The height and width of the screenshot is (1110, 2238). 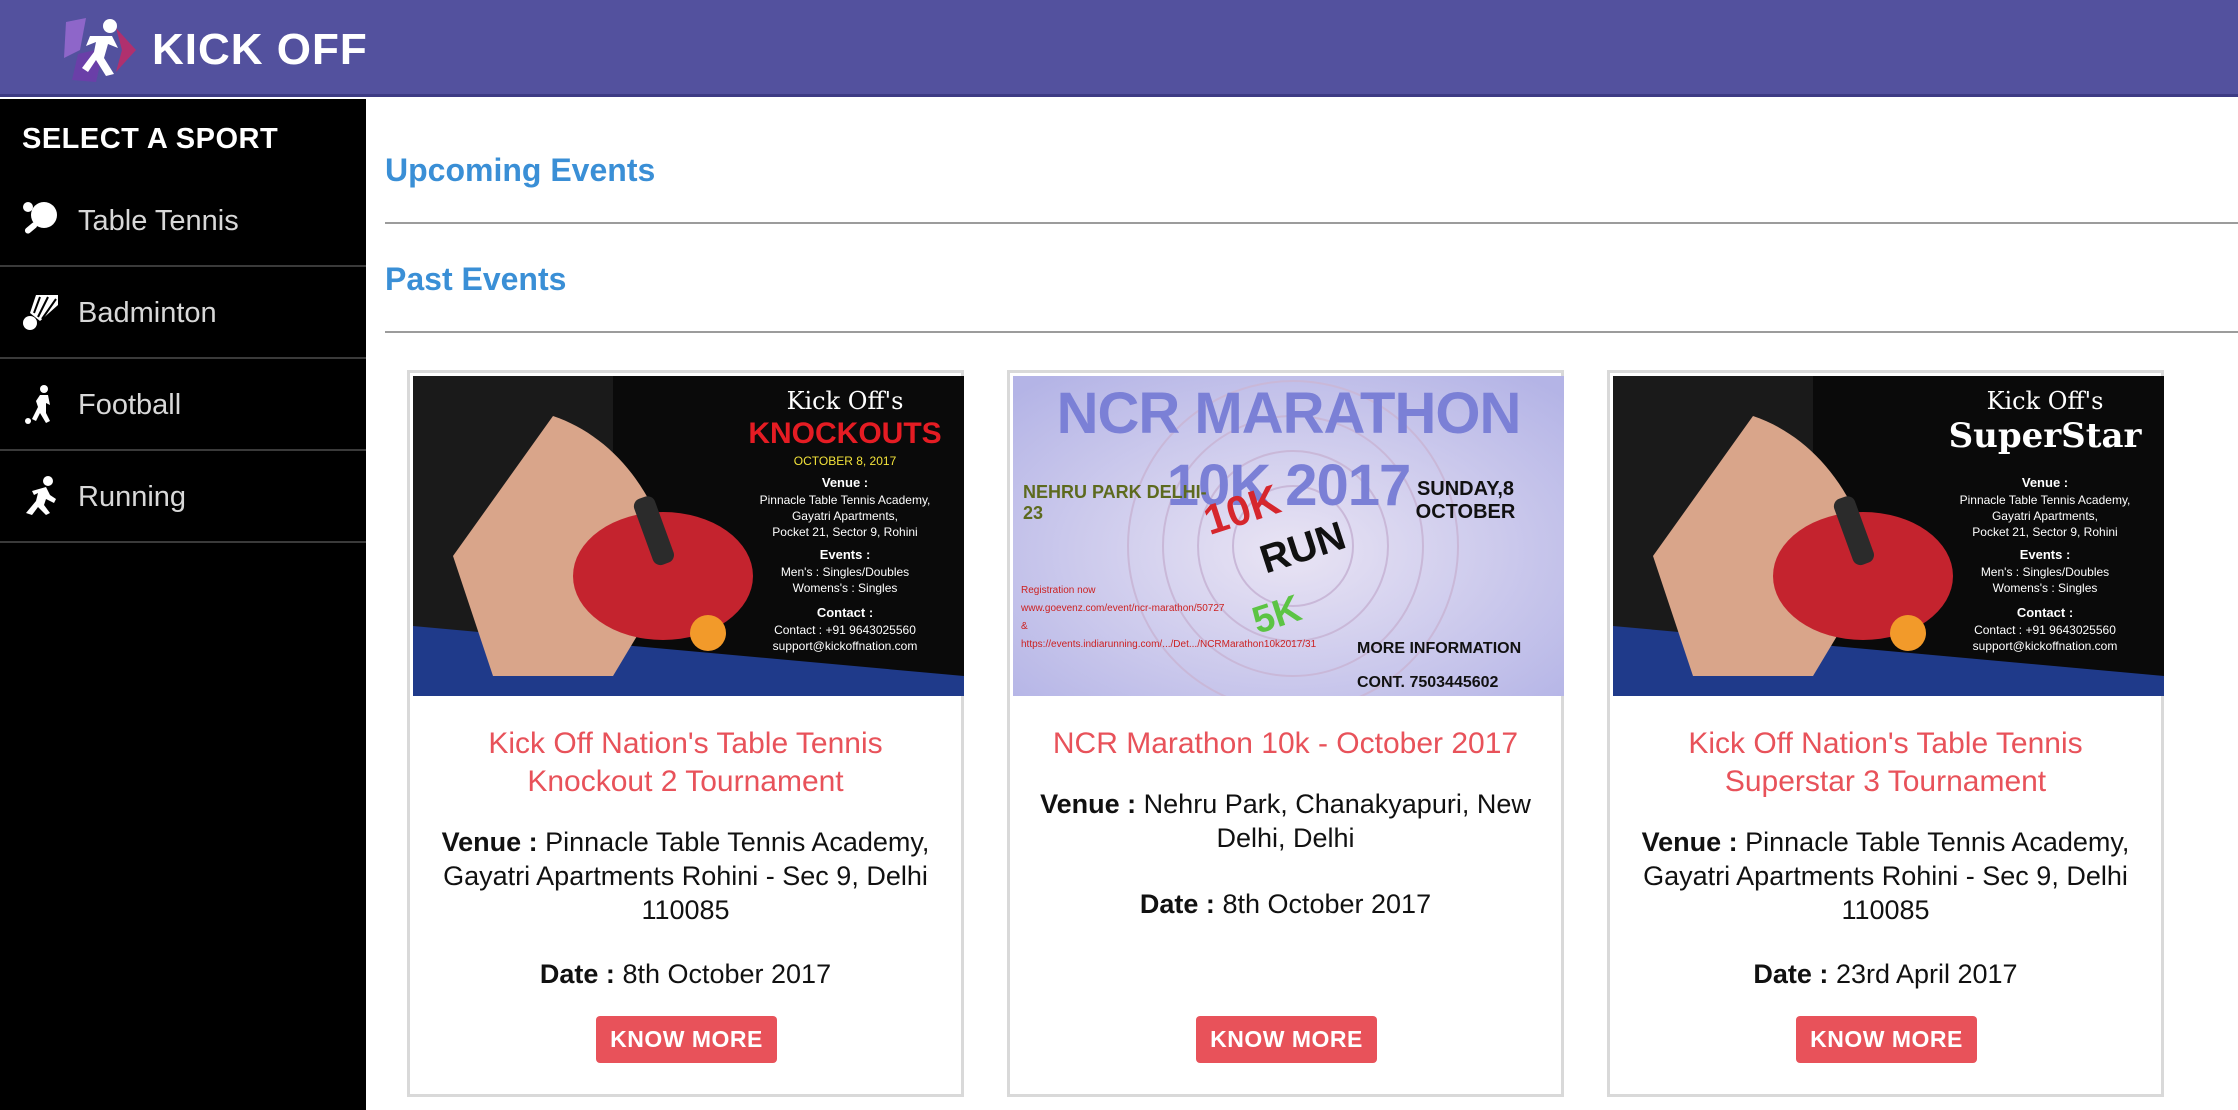 What do you see at coordinates (1428, 682) in the screenshot?
I see `poster-info: CONT. 7503445602` at bounding box center [1428, 682].